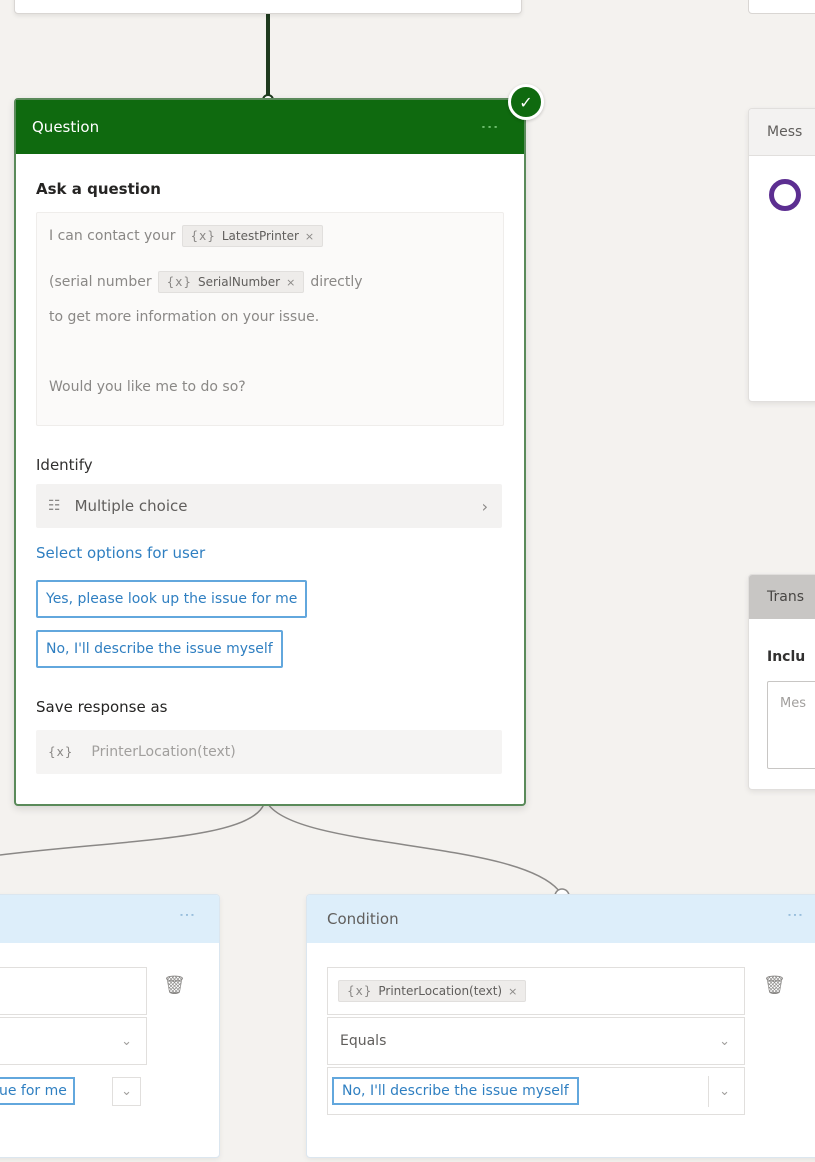 The width and height of the screenshot is (815, 1162). What do you see at coordinates (102, 707) in the screenshot?
I see `save-response-label: Save response as` at bounding box center [102, 707].